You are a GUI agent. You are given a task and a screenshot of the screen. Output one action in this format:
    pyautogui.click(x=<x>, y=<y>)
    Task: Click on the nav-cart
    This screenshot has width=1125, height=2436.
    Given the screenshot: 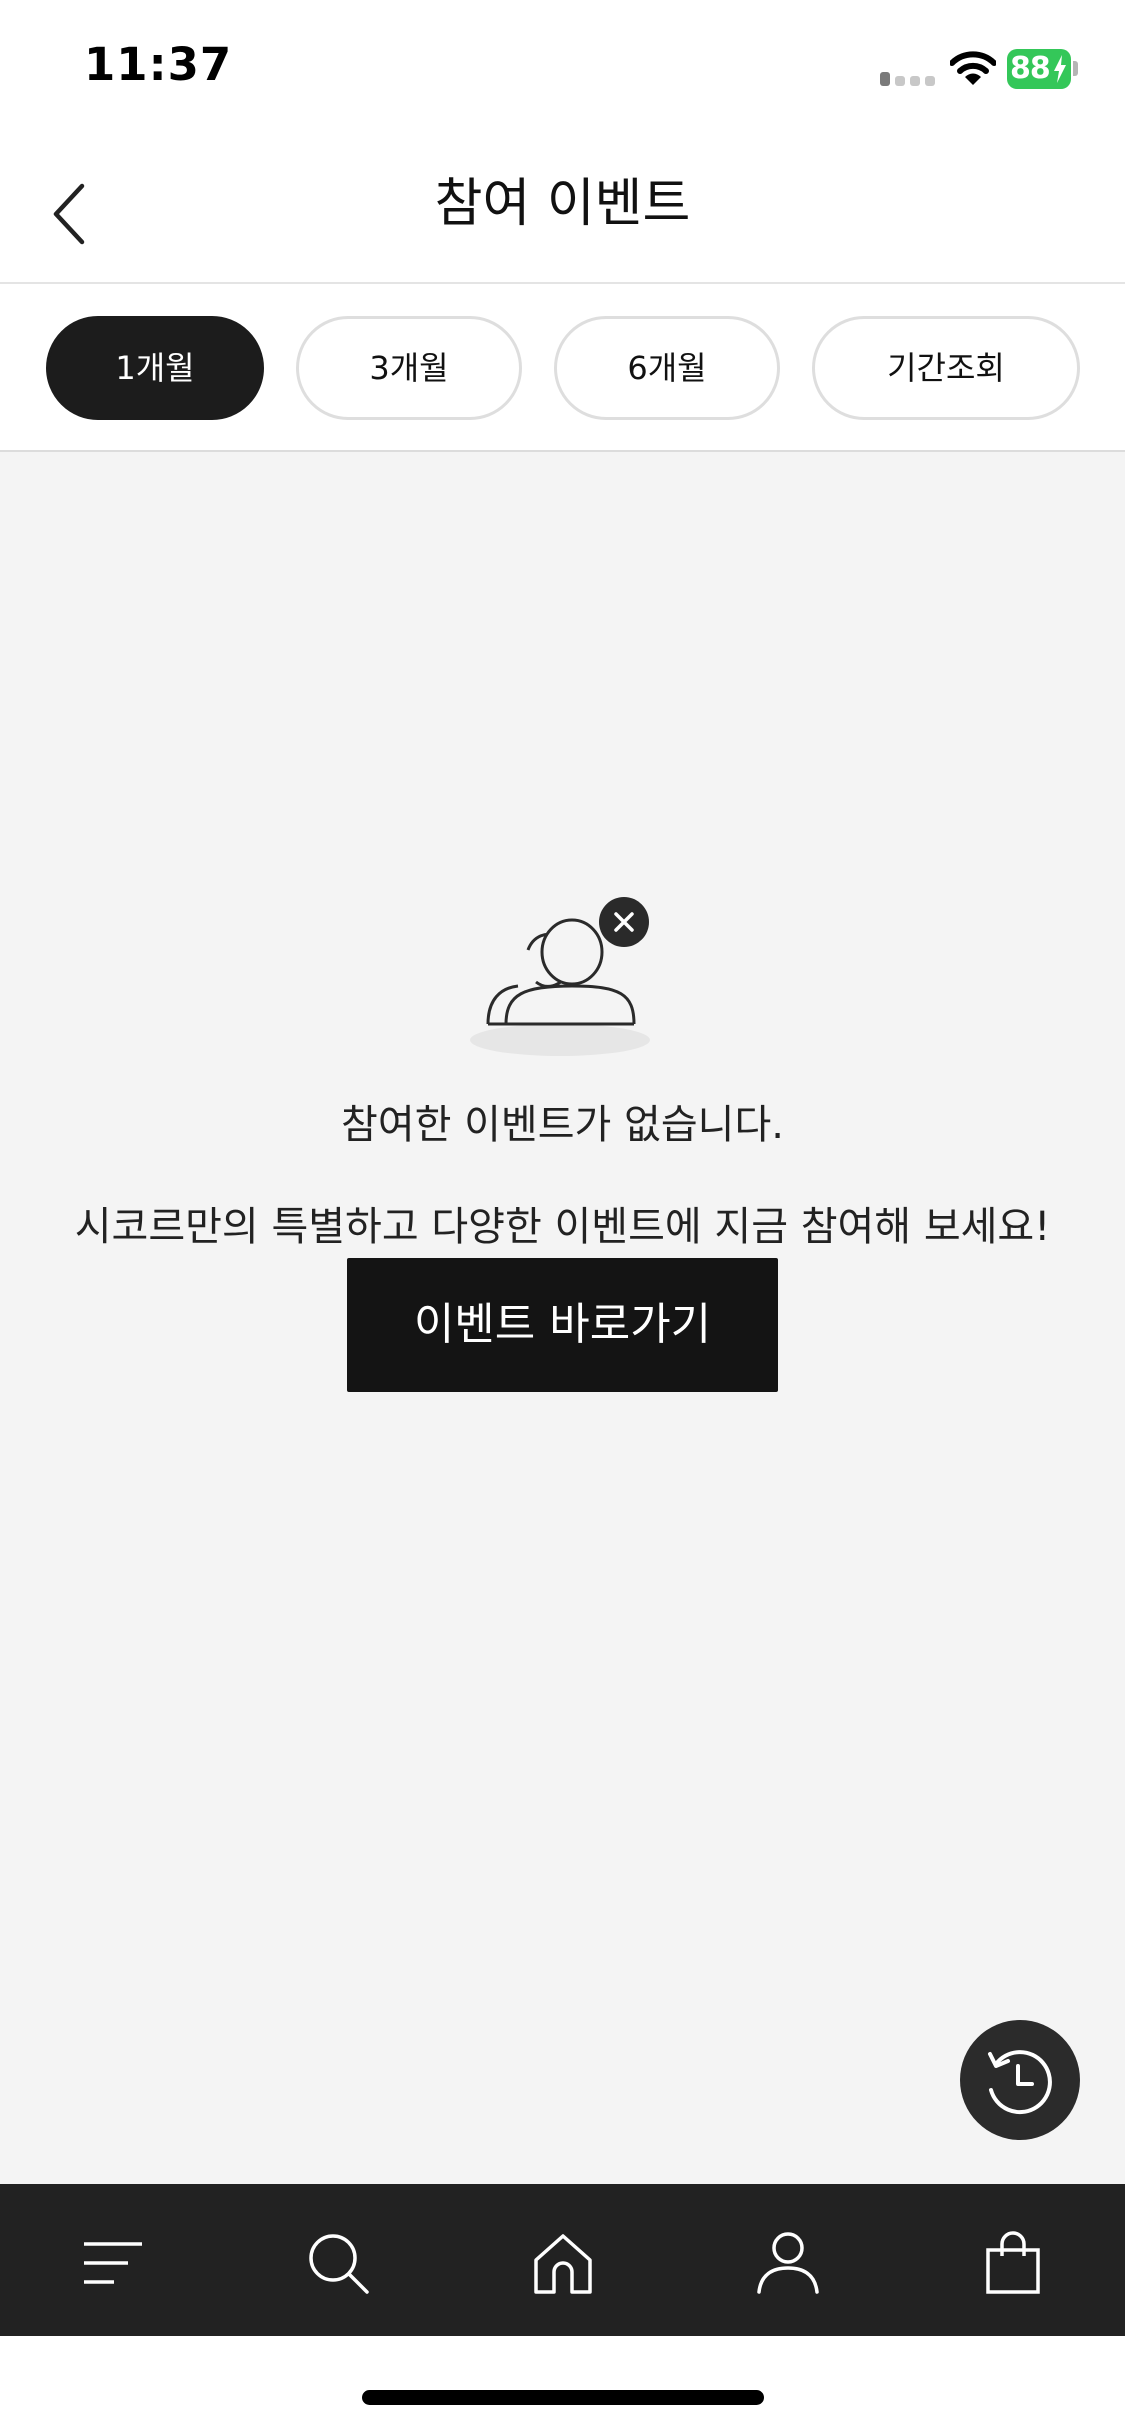 What is the action you would take?
    pyautogui.click(x=1012, y=2260)
    